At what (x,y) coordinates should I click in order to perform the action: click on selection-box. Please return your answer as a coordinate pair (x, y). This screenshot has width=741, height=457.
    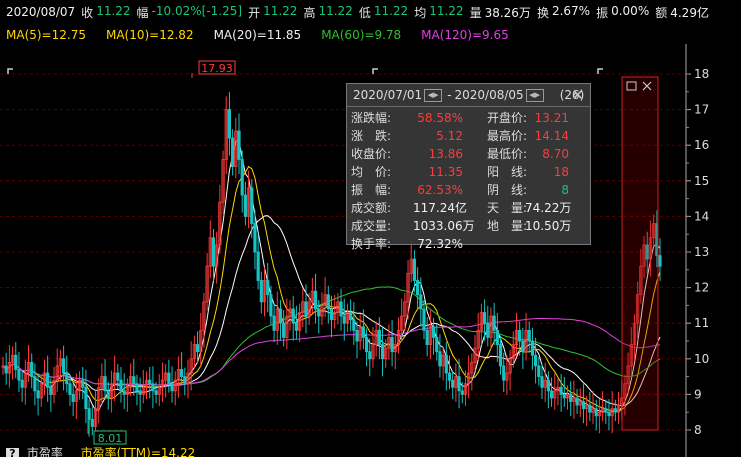
    Looking at the image, I should click on (640, 253).